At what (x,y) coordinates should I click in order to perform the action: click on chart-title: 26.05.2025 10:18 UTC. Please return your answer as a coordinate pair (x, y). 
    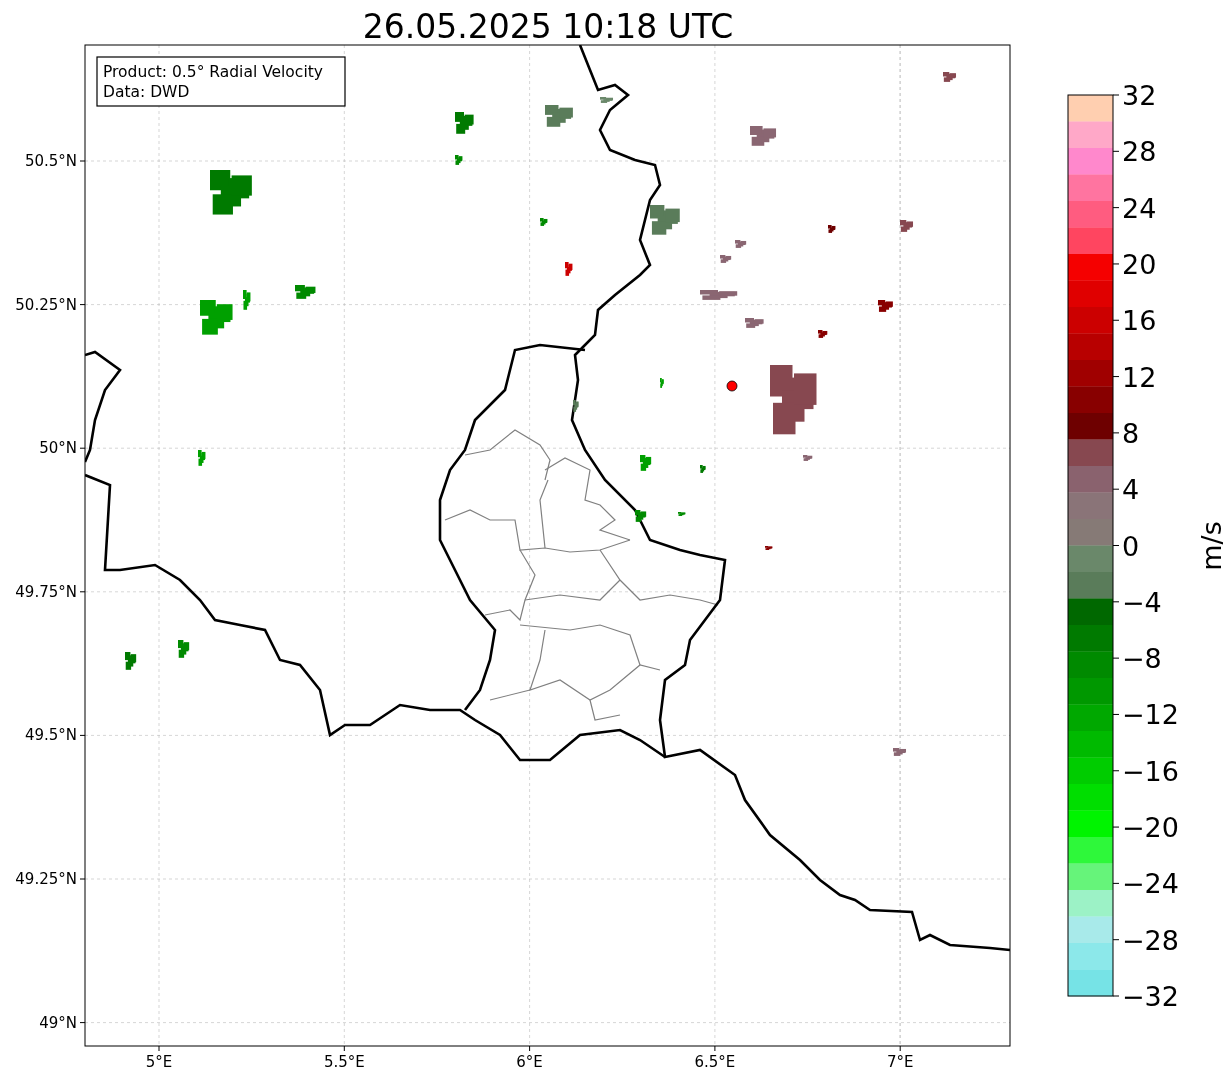
    Looking at the image, I should click on (548, 26).